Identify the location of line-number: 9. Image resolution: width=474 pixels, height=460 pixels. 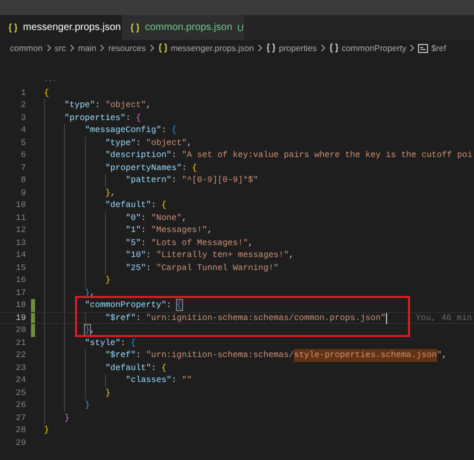
(23, 192).